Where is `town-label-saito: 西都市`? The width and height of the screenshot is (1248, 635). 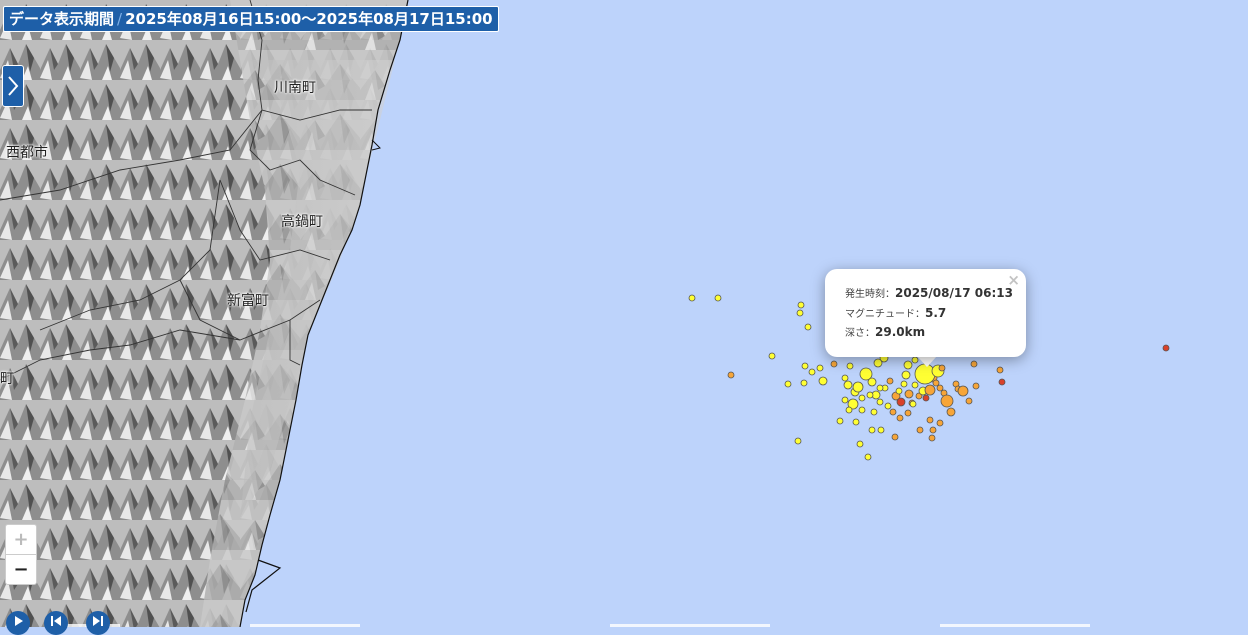
town-label-saito: 西都市 is located at coordinates (27, 153).